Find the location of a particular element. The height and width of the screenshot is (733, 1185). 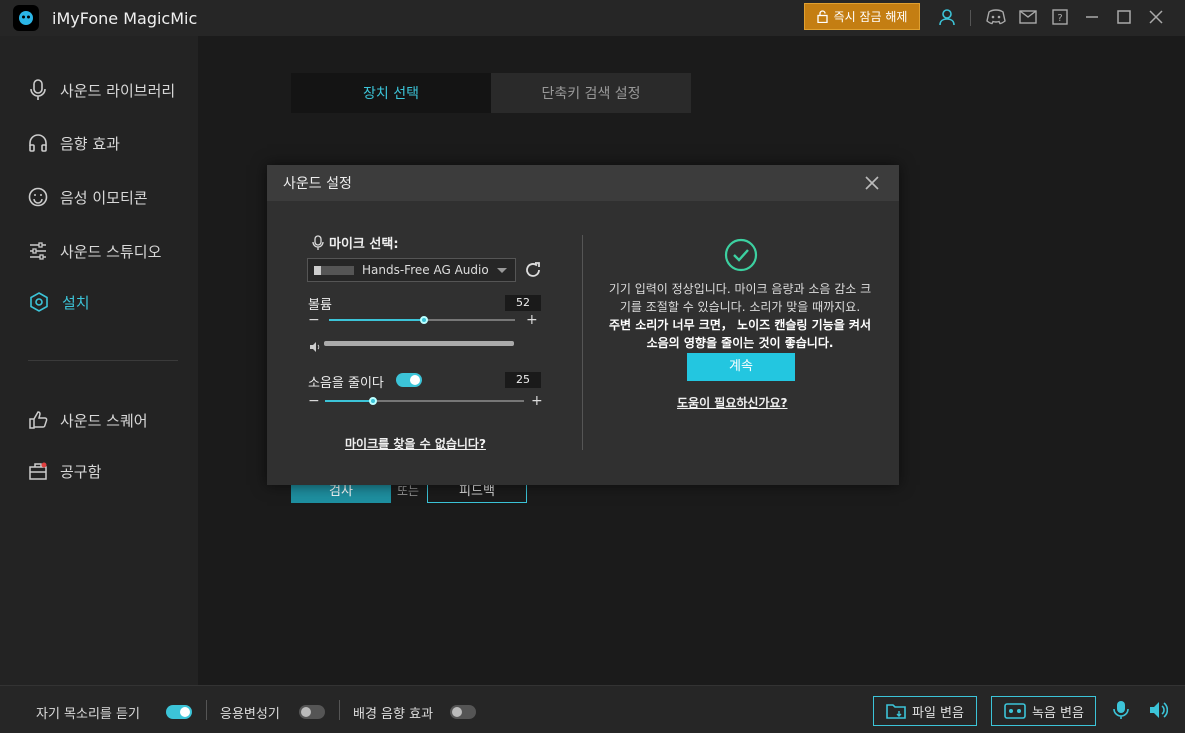

sidebar-item-label: 사운드 스튜디오 is located at coordinates (111, 251).